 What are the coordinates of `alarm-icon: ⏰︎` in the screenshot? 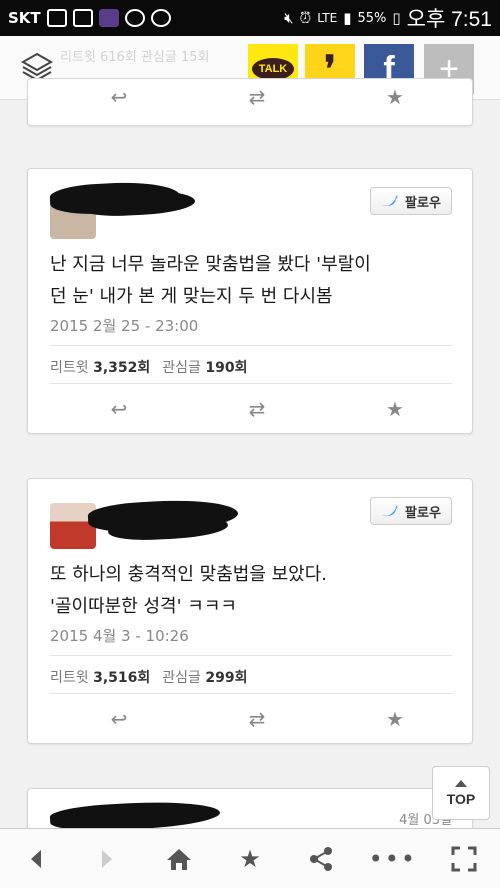 It's located at (305, 18).